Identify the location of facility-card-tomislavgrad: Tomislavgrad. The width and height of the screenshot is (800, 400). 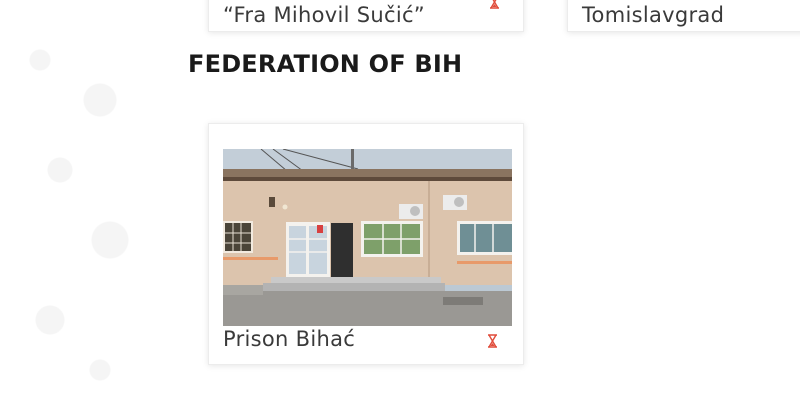
(683, 16).